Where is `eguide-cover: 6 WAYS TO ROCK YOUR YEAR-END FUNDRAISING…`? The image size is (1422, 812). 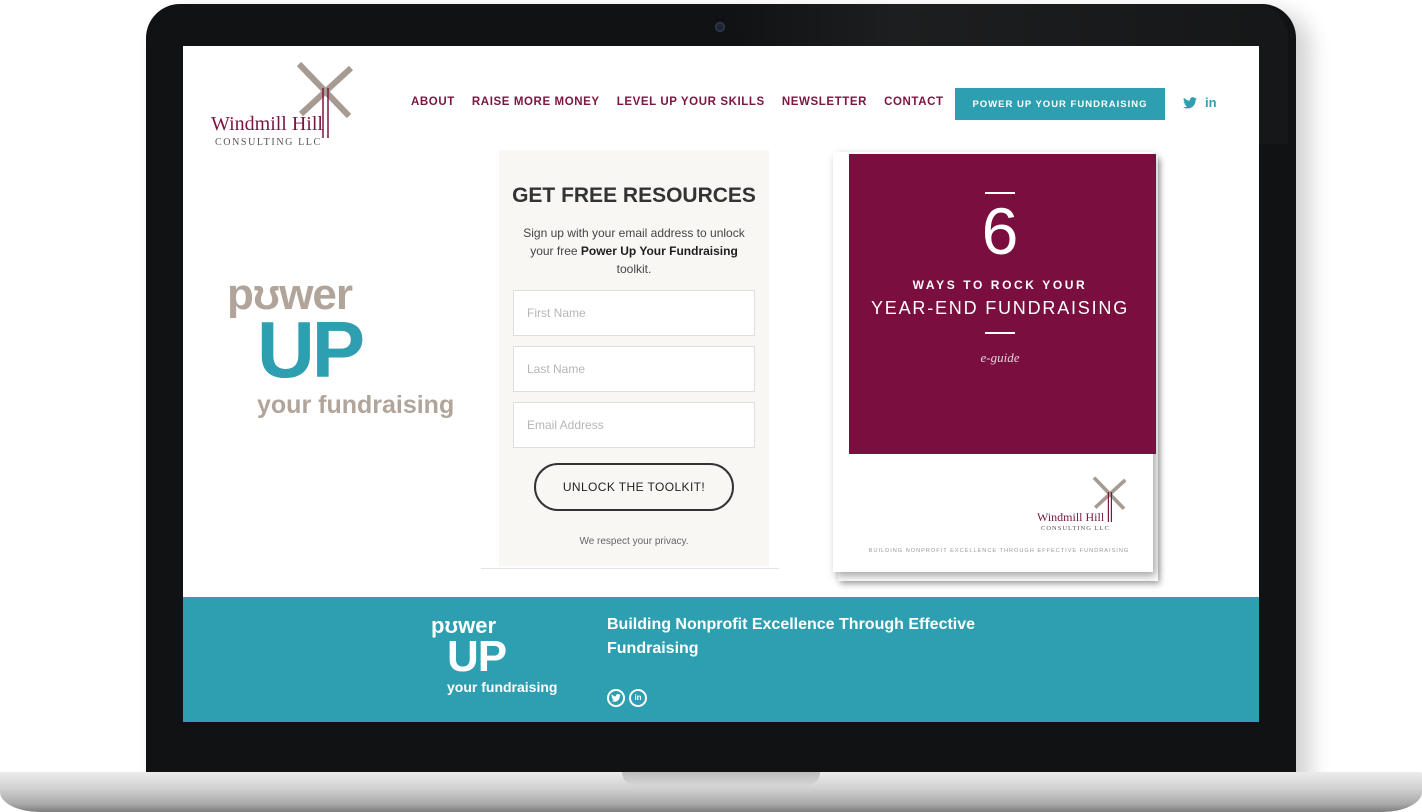
eguide-cover: 6 WAYS TO ROCK YOUR YEAR-END FUNDRAISING… is located at coordinates (994, 362).